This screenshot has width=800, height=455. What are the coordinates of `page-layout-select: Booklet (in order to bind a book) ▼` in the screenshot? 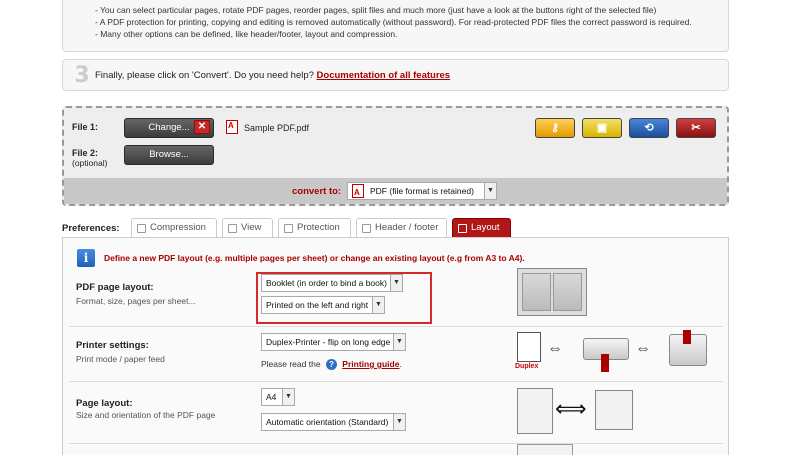 It's located at (332, 283).